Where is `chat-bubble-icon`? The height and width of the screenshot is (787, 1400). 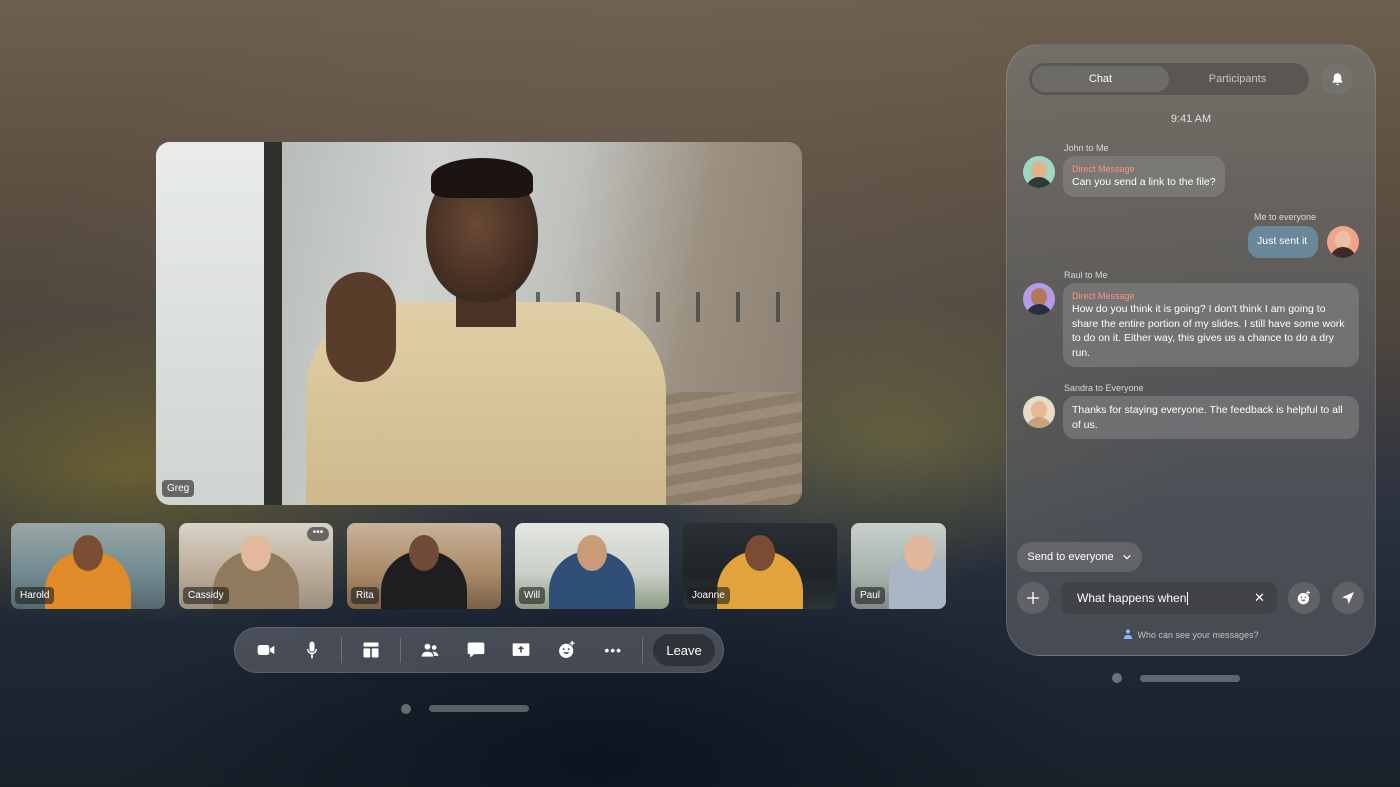
chat-bubble-icon is located at coordinates (475, 650).